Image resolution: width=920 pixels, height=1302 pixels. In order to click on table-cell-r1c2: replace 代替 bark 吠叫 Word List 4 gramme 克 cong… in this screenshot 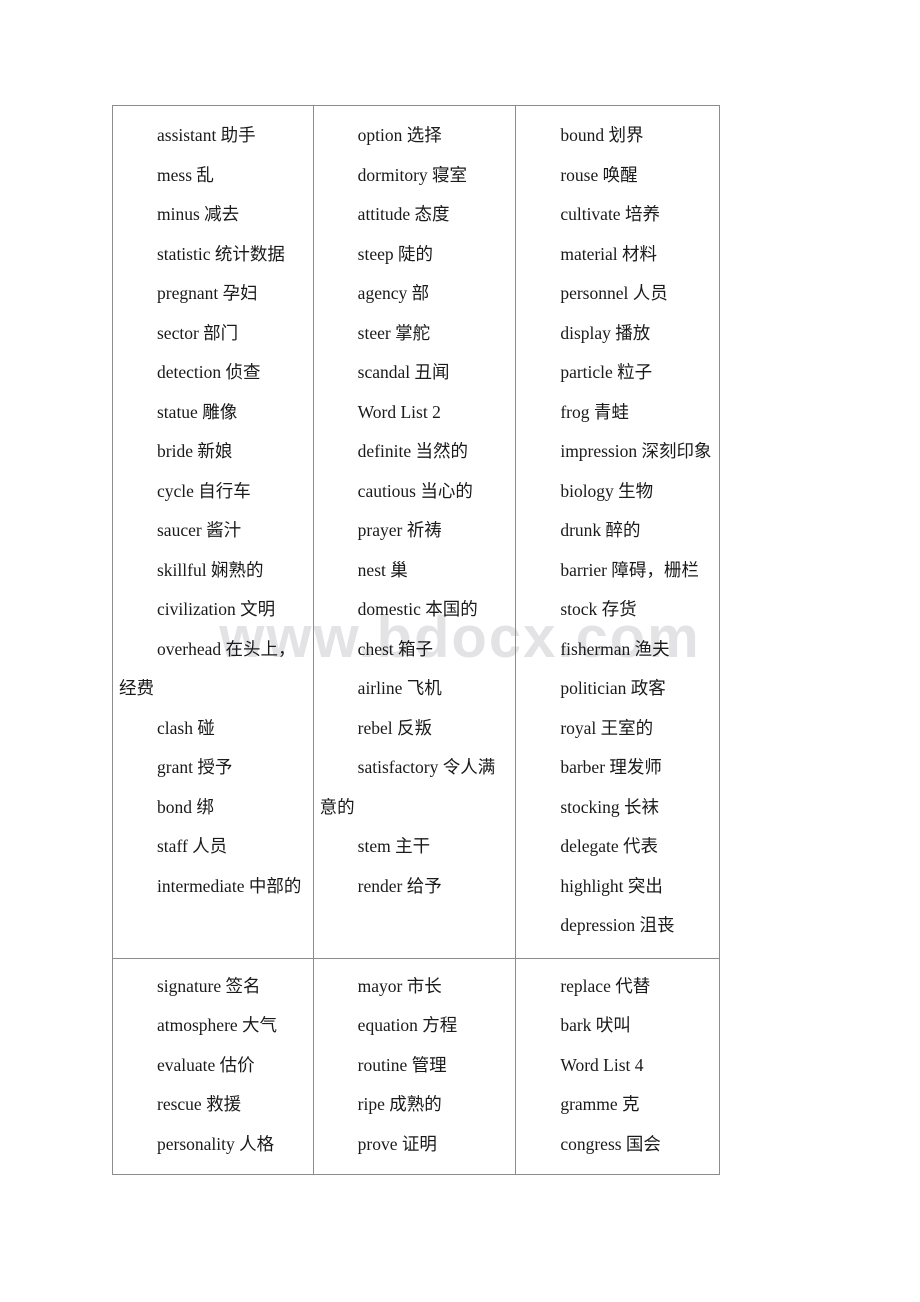, I will do `click(617, 1066)`.